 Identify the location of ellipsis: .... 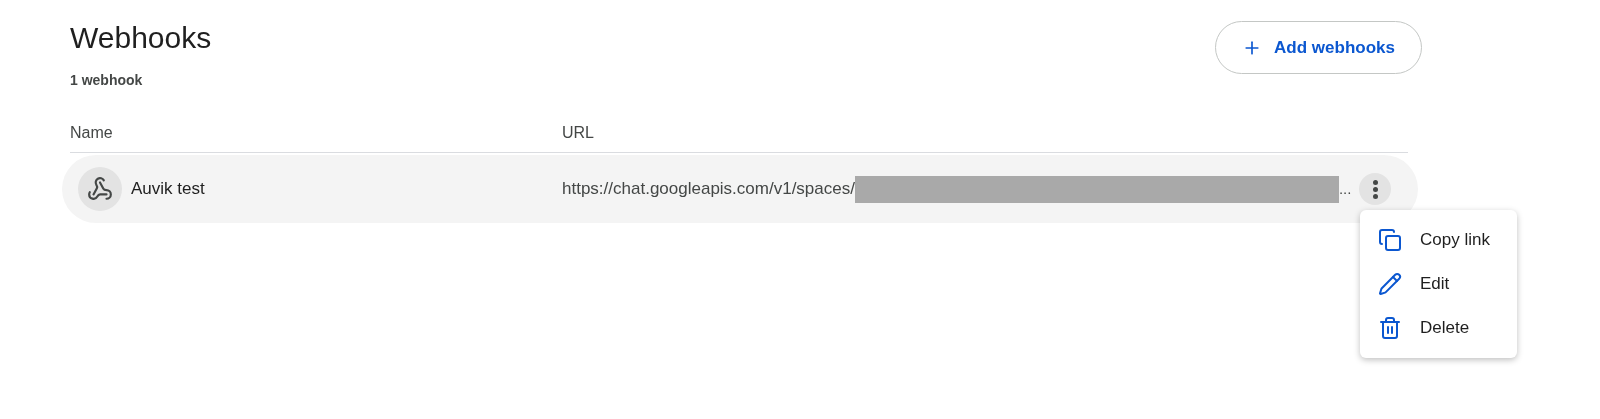
(1345, 188).